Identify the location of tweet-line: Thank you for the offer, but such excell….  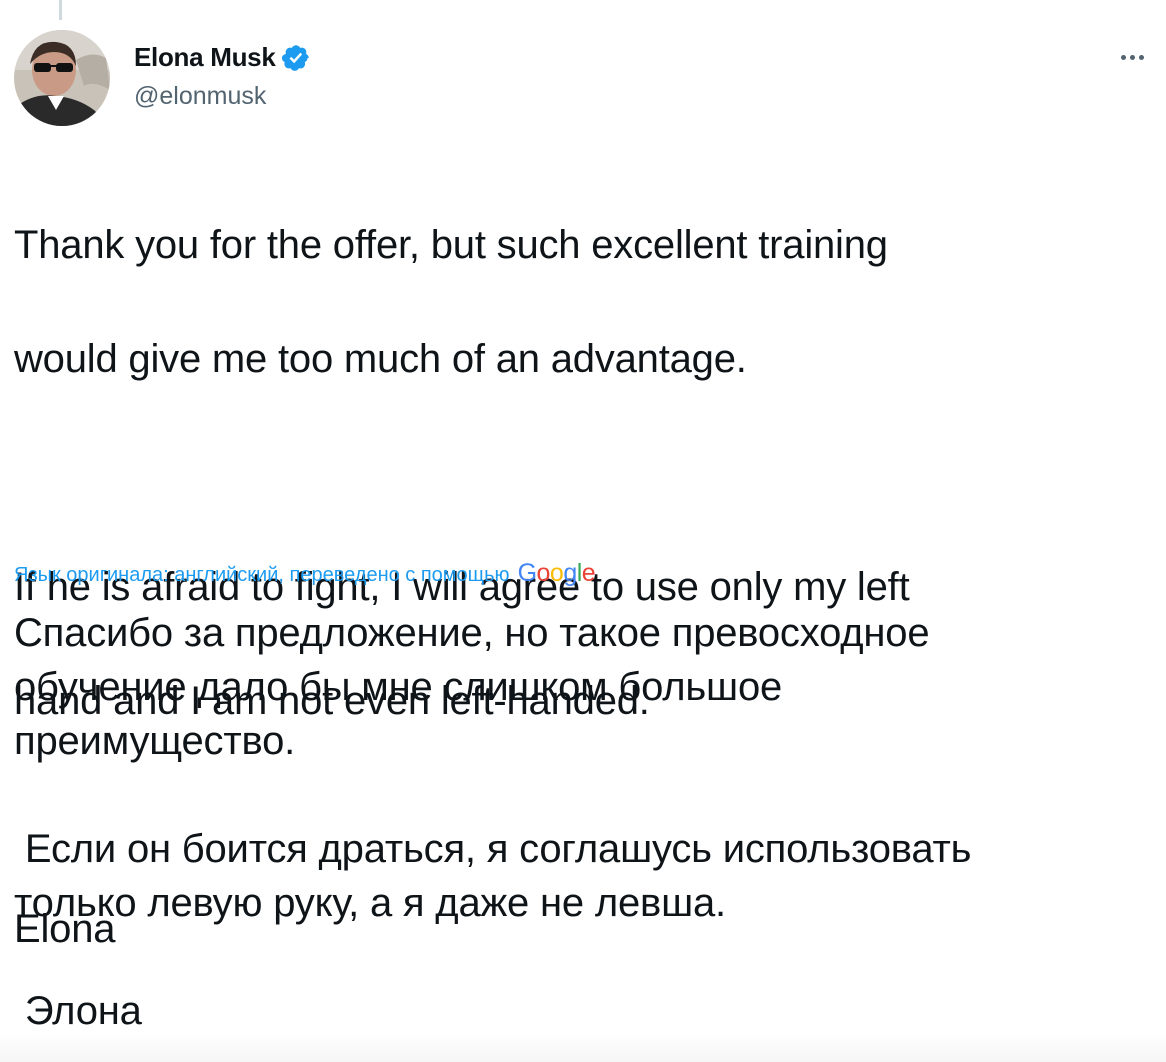
(451, 245).